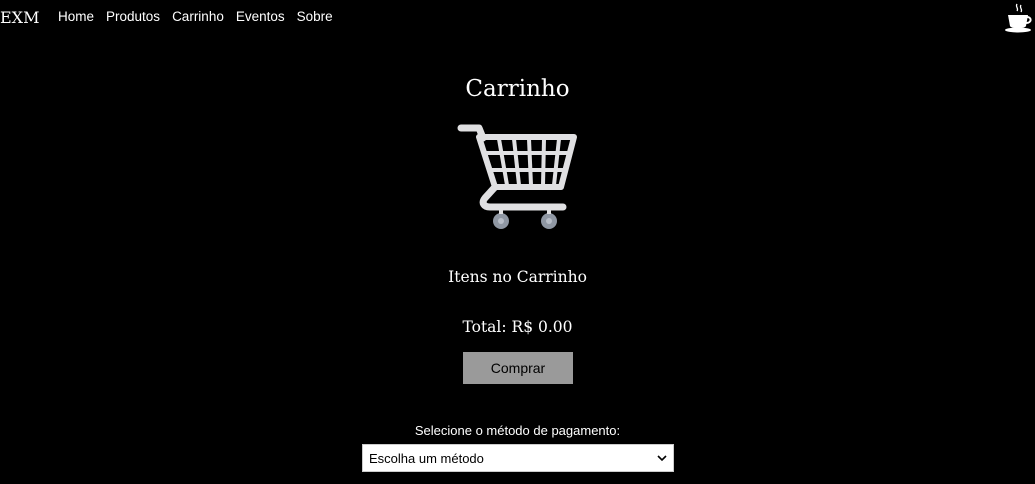 The width and height of the screenshot is (1035, 484). What do you see at coordinates (133, 16) in the screenshot?
I see `nav-link-produtos: Produtos` at bounding box center [133, 16].